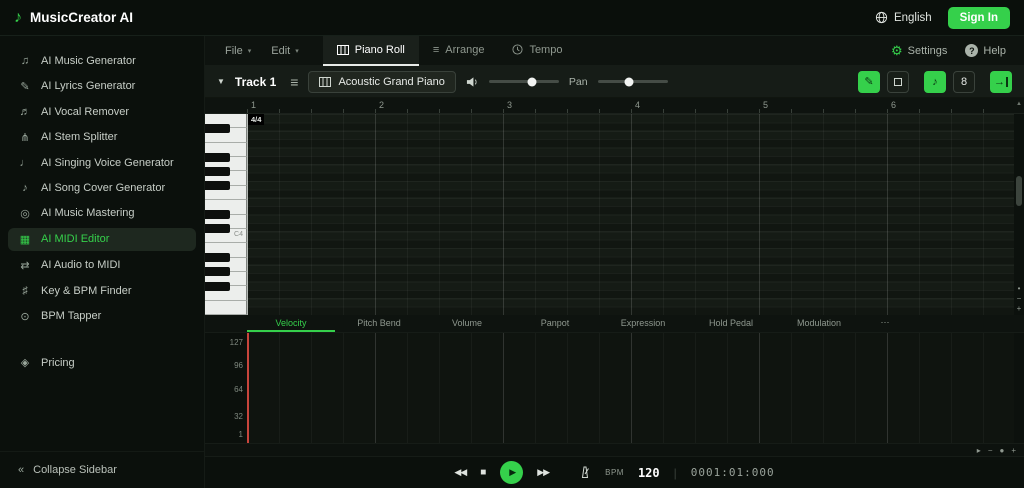  I want to click on instrument-selector: Acoustic Grand Piano, so click(382, 81).